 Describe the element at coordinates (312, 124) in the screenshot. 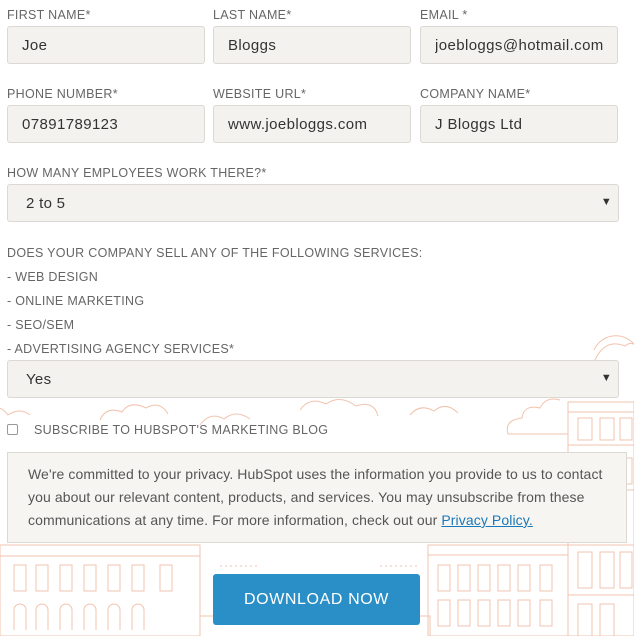

I see `website-field` at that location.